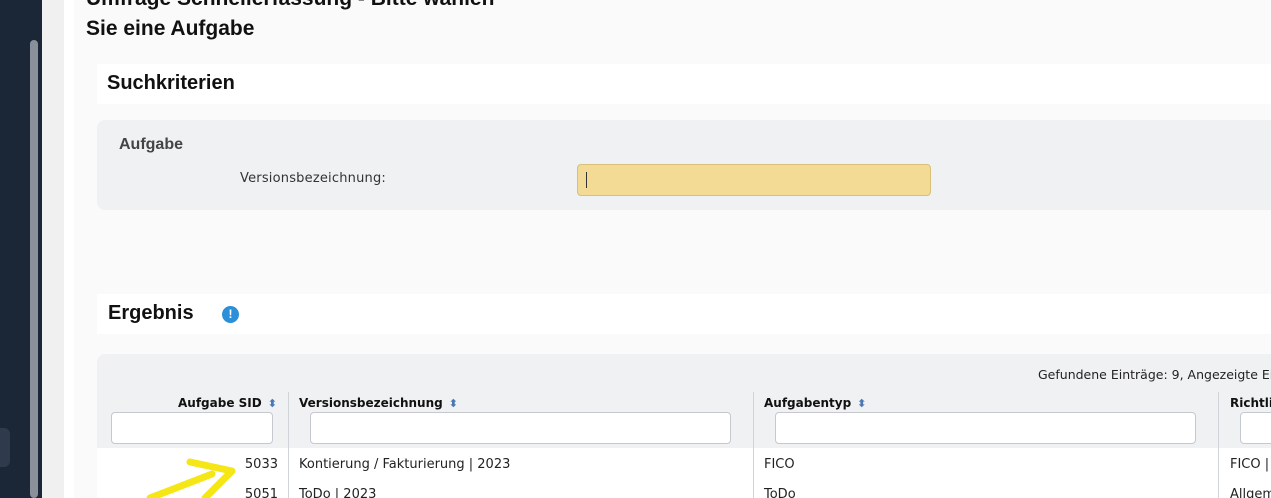 This screenshot has height=498, width=1271. What do you see at coordinates (248, 464) in the screenshot?
I see `cell-sid: 5033` at bounding box center [248, 464].